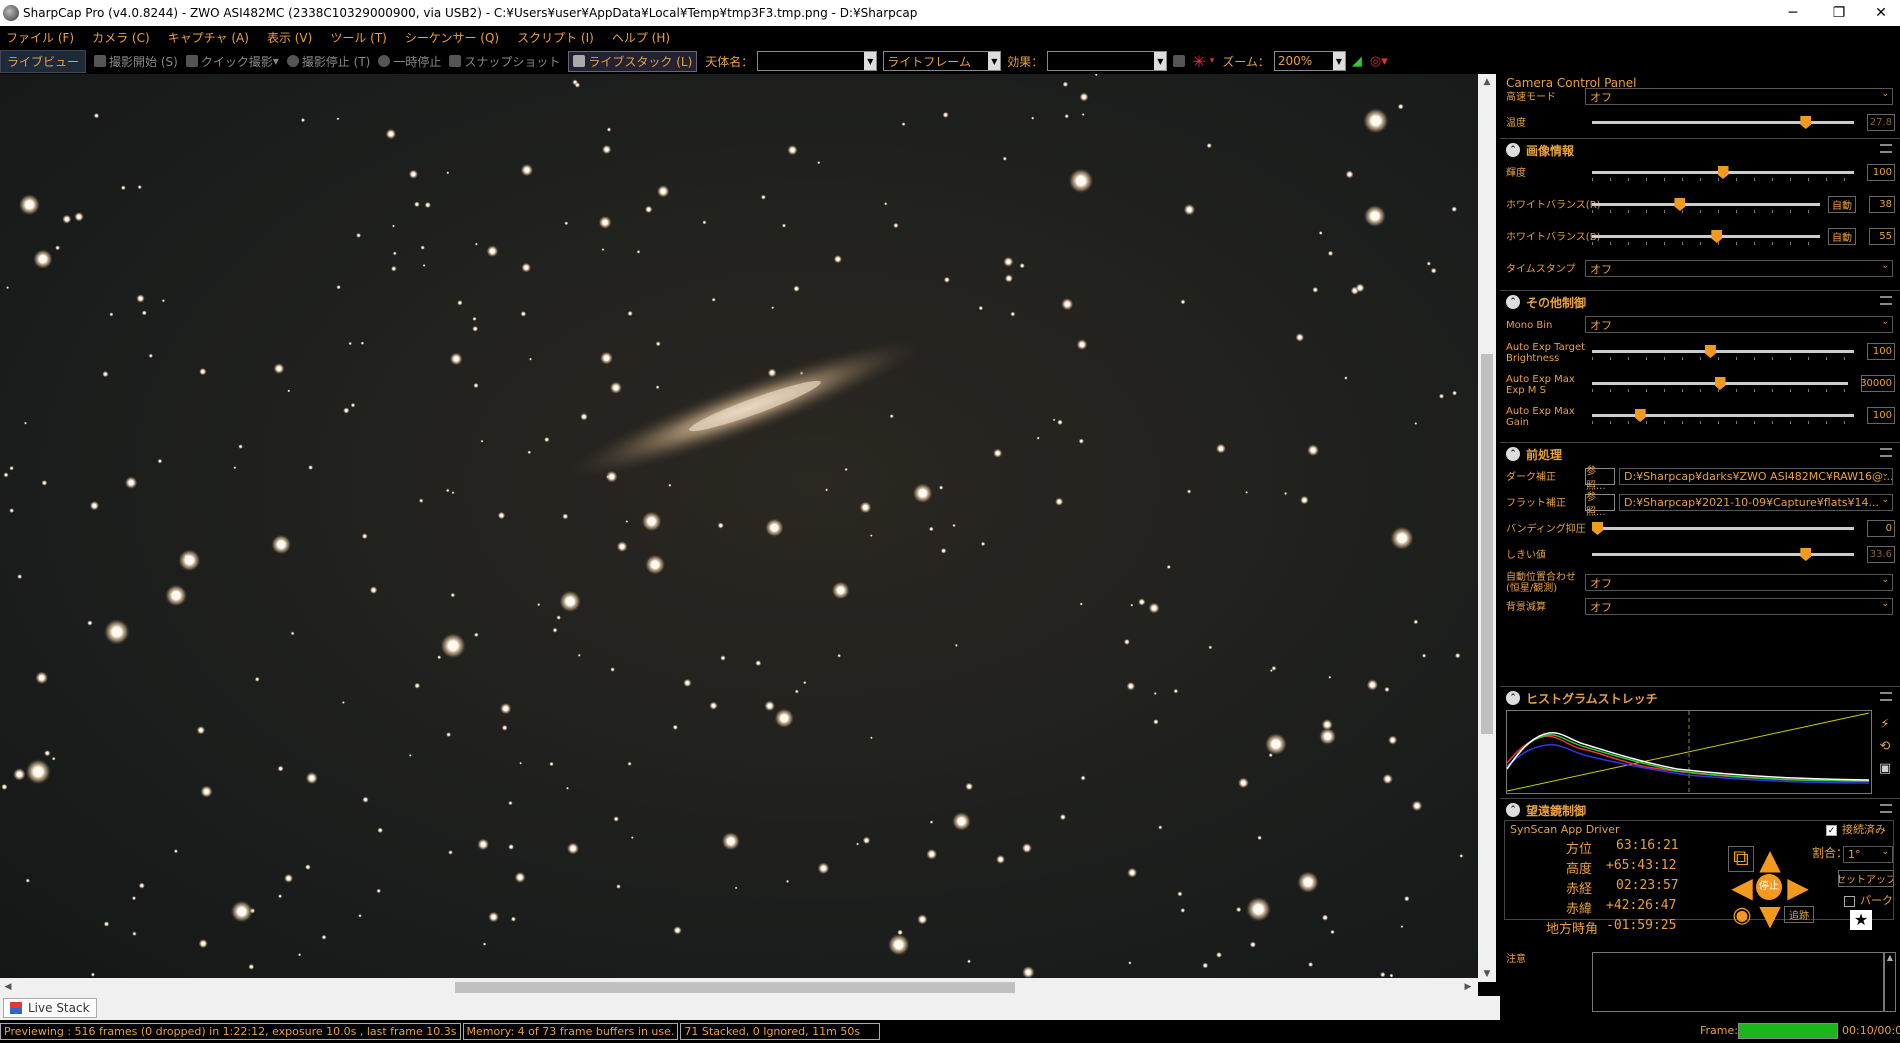 Image resolution: width=1900 pixels, height=1043 pixels. I want to click on goto-icon: ⧉, so click(1741, 859).